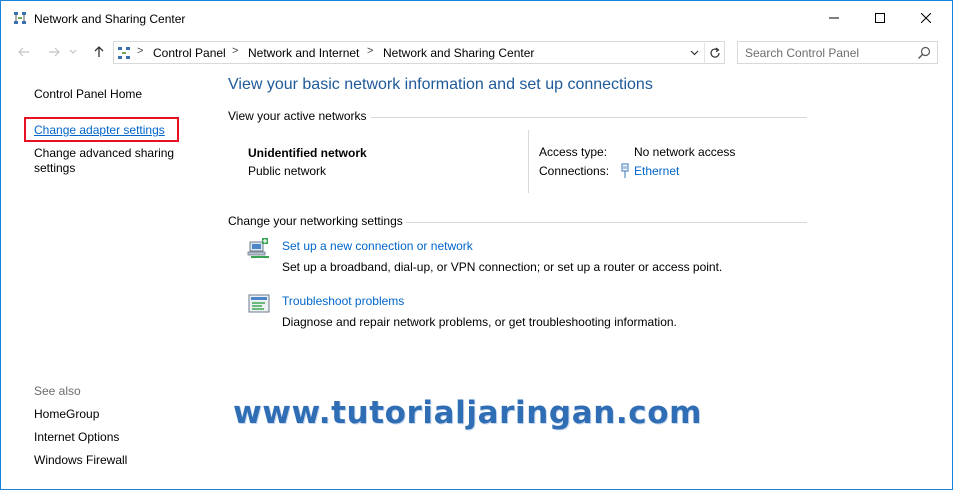 The height and width of the screenshot is (490, 953). I want to click on refresh-button, so click(714, 53).